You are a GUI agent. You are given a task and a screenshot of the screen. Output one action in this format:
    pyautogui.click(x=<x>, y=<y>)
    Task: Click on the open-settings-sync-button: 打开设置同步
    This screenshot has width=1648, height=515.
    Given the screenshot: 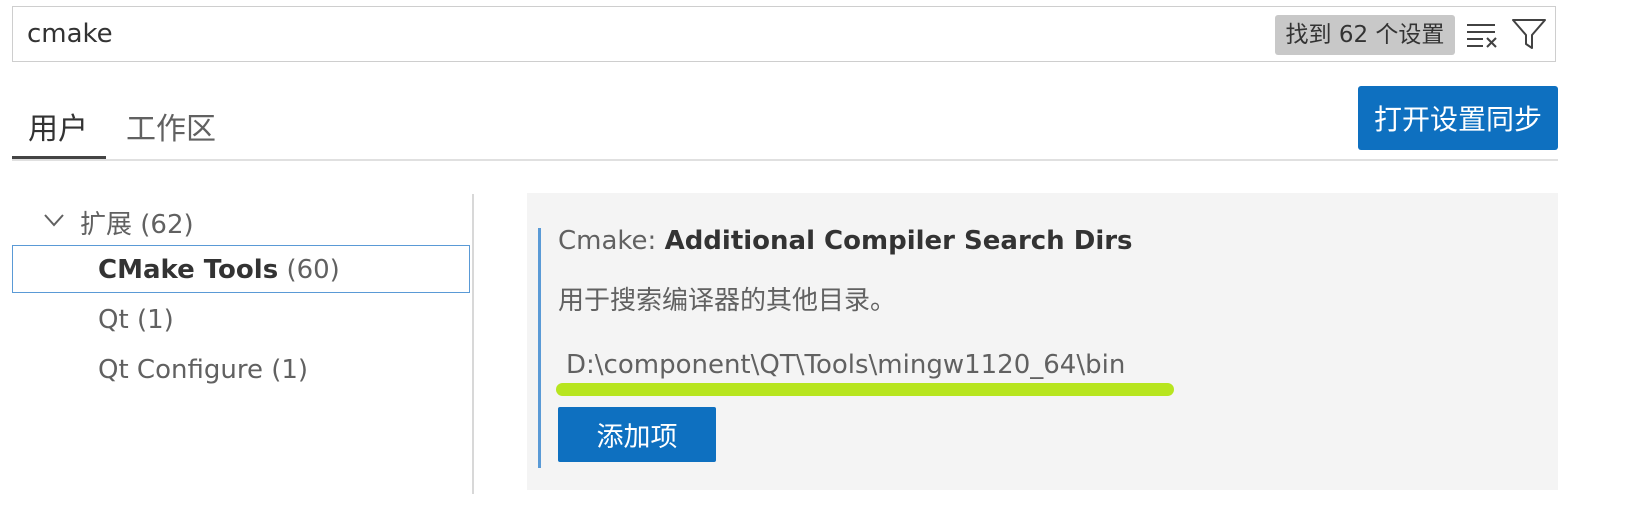 What is the action you would take?
    pyautogui.click(x=1458, y=118)
    